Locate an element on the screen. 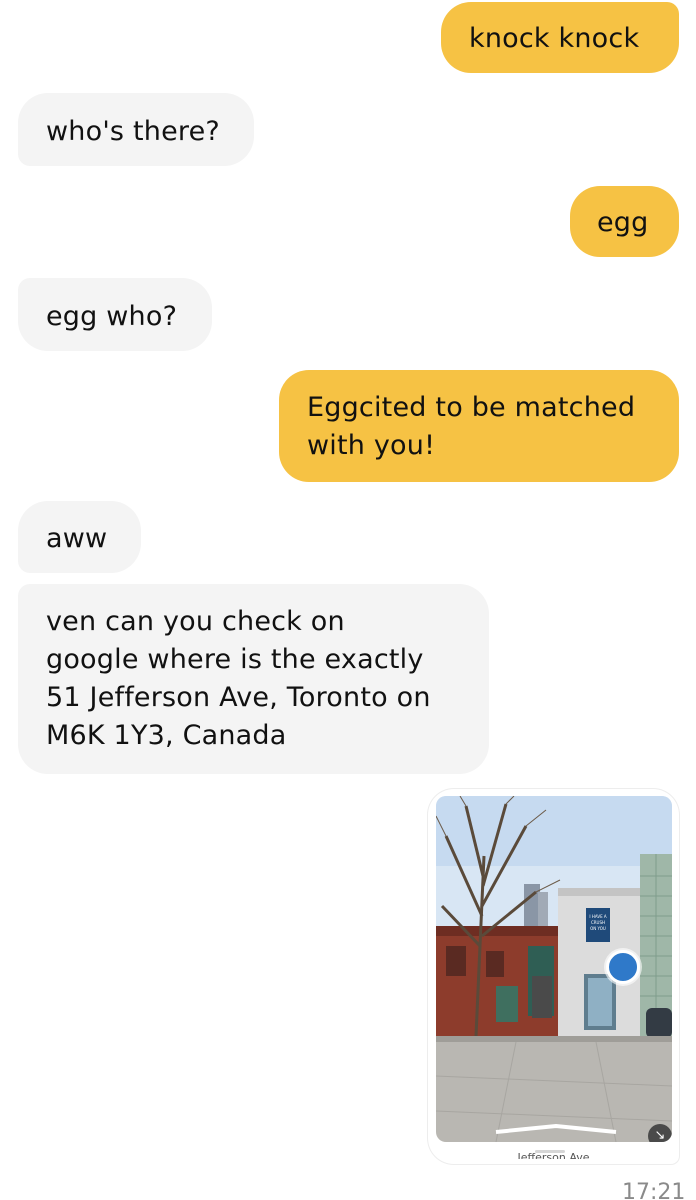  message-text-line: ven can you check on is located at coordinates (195, 621).